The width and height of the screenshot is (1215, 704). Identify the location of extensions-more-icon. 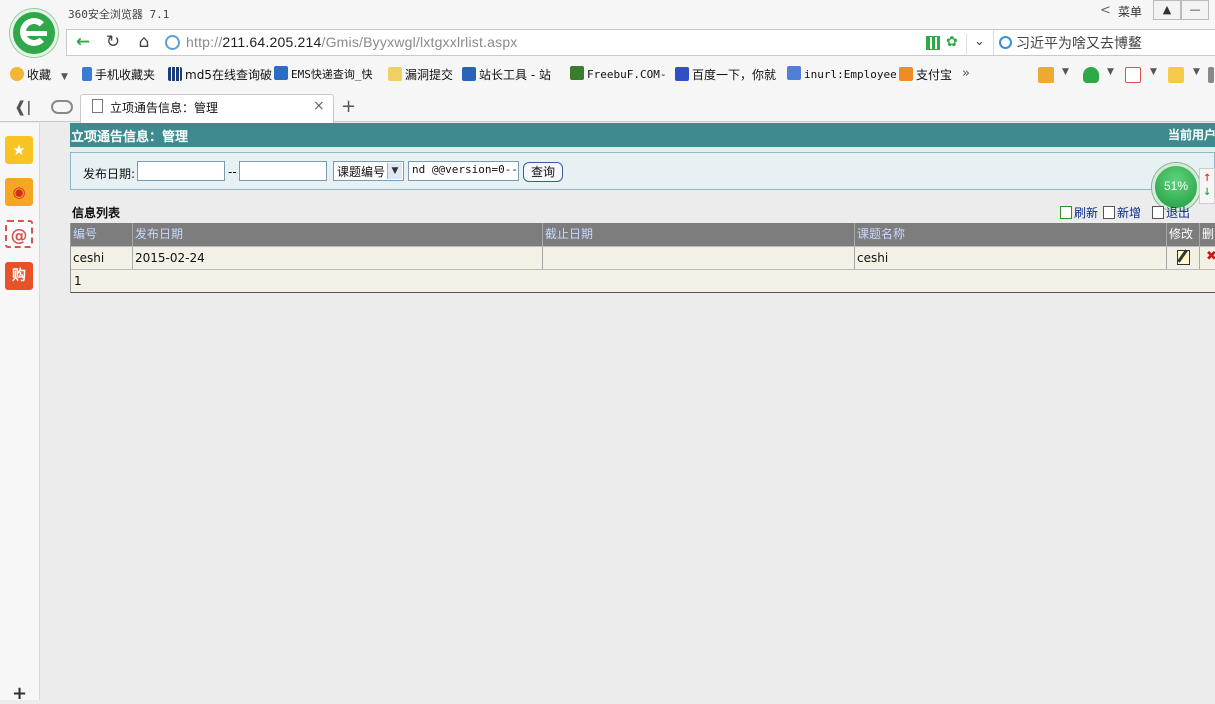
(1211, 75).